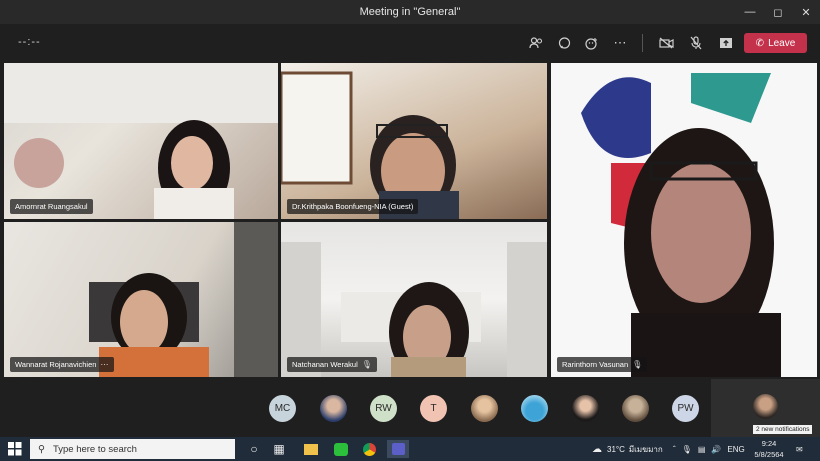  What do you see at coordinates (696, 43) in the screenshot?
I see `mic-off-icon` at bounding box center [696, 43].